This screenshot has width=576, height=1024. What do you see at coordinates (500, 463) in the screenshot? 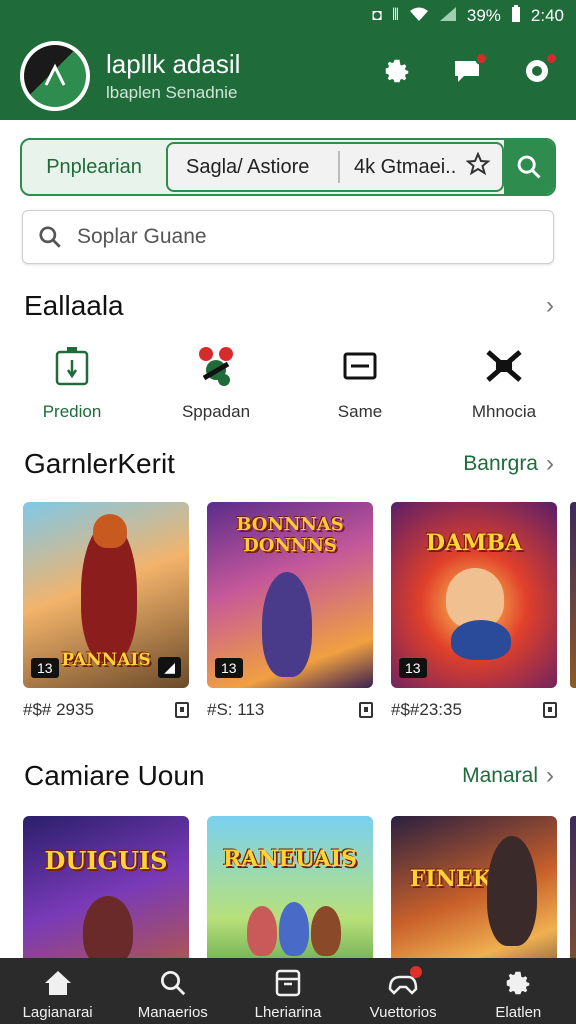
I see `see-all-label: Banrgra` at bounding box center [500, 463].